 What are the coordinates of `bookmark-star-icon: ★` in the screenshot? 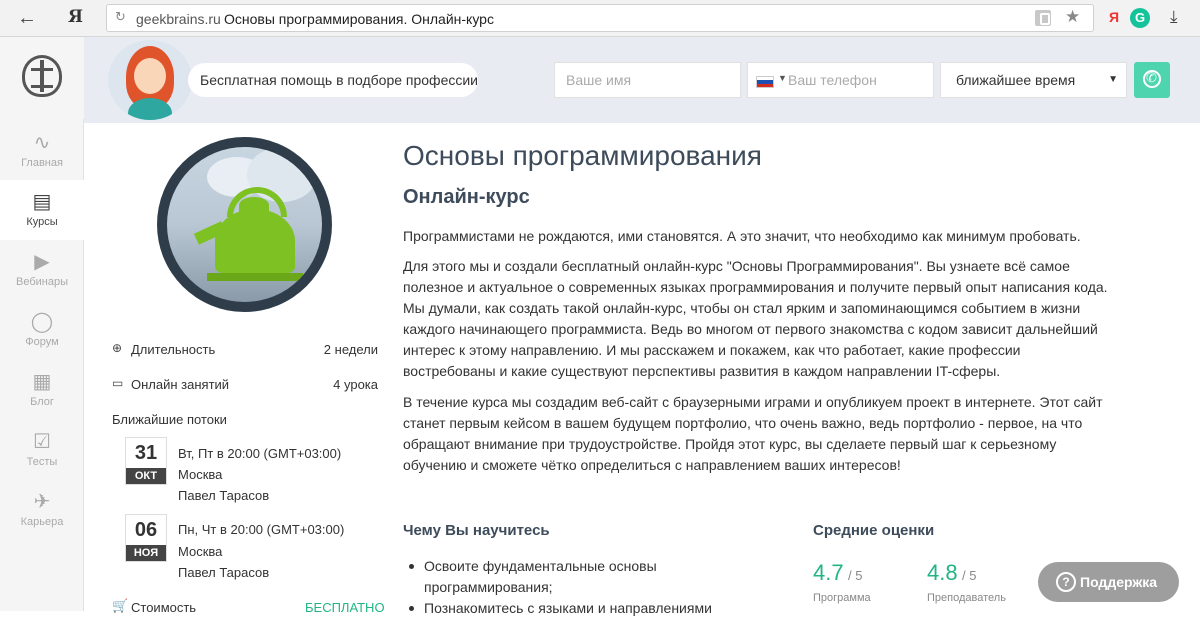 It's located at (1072, 17).